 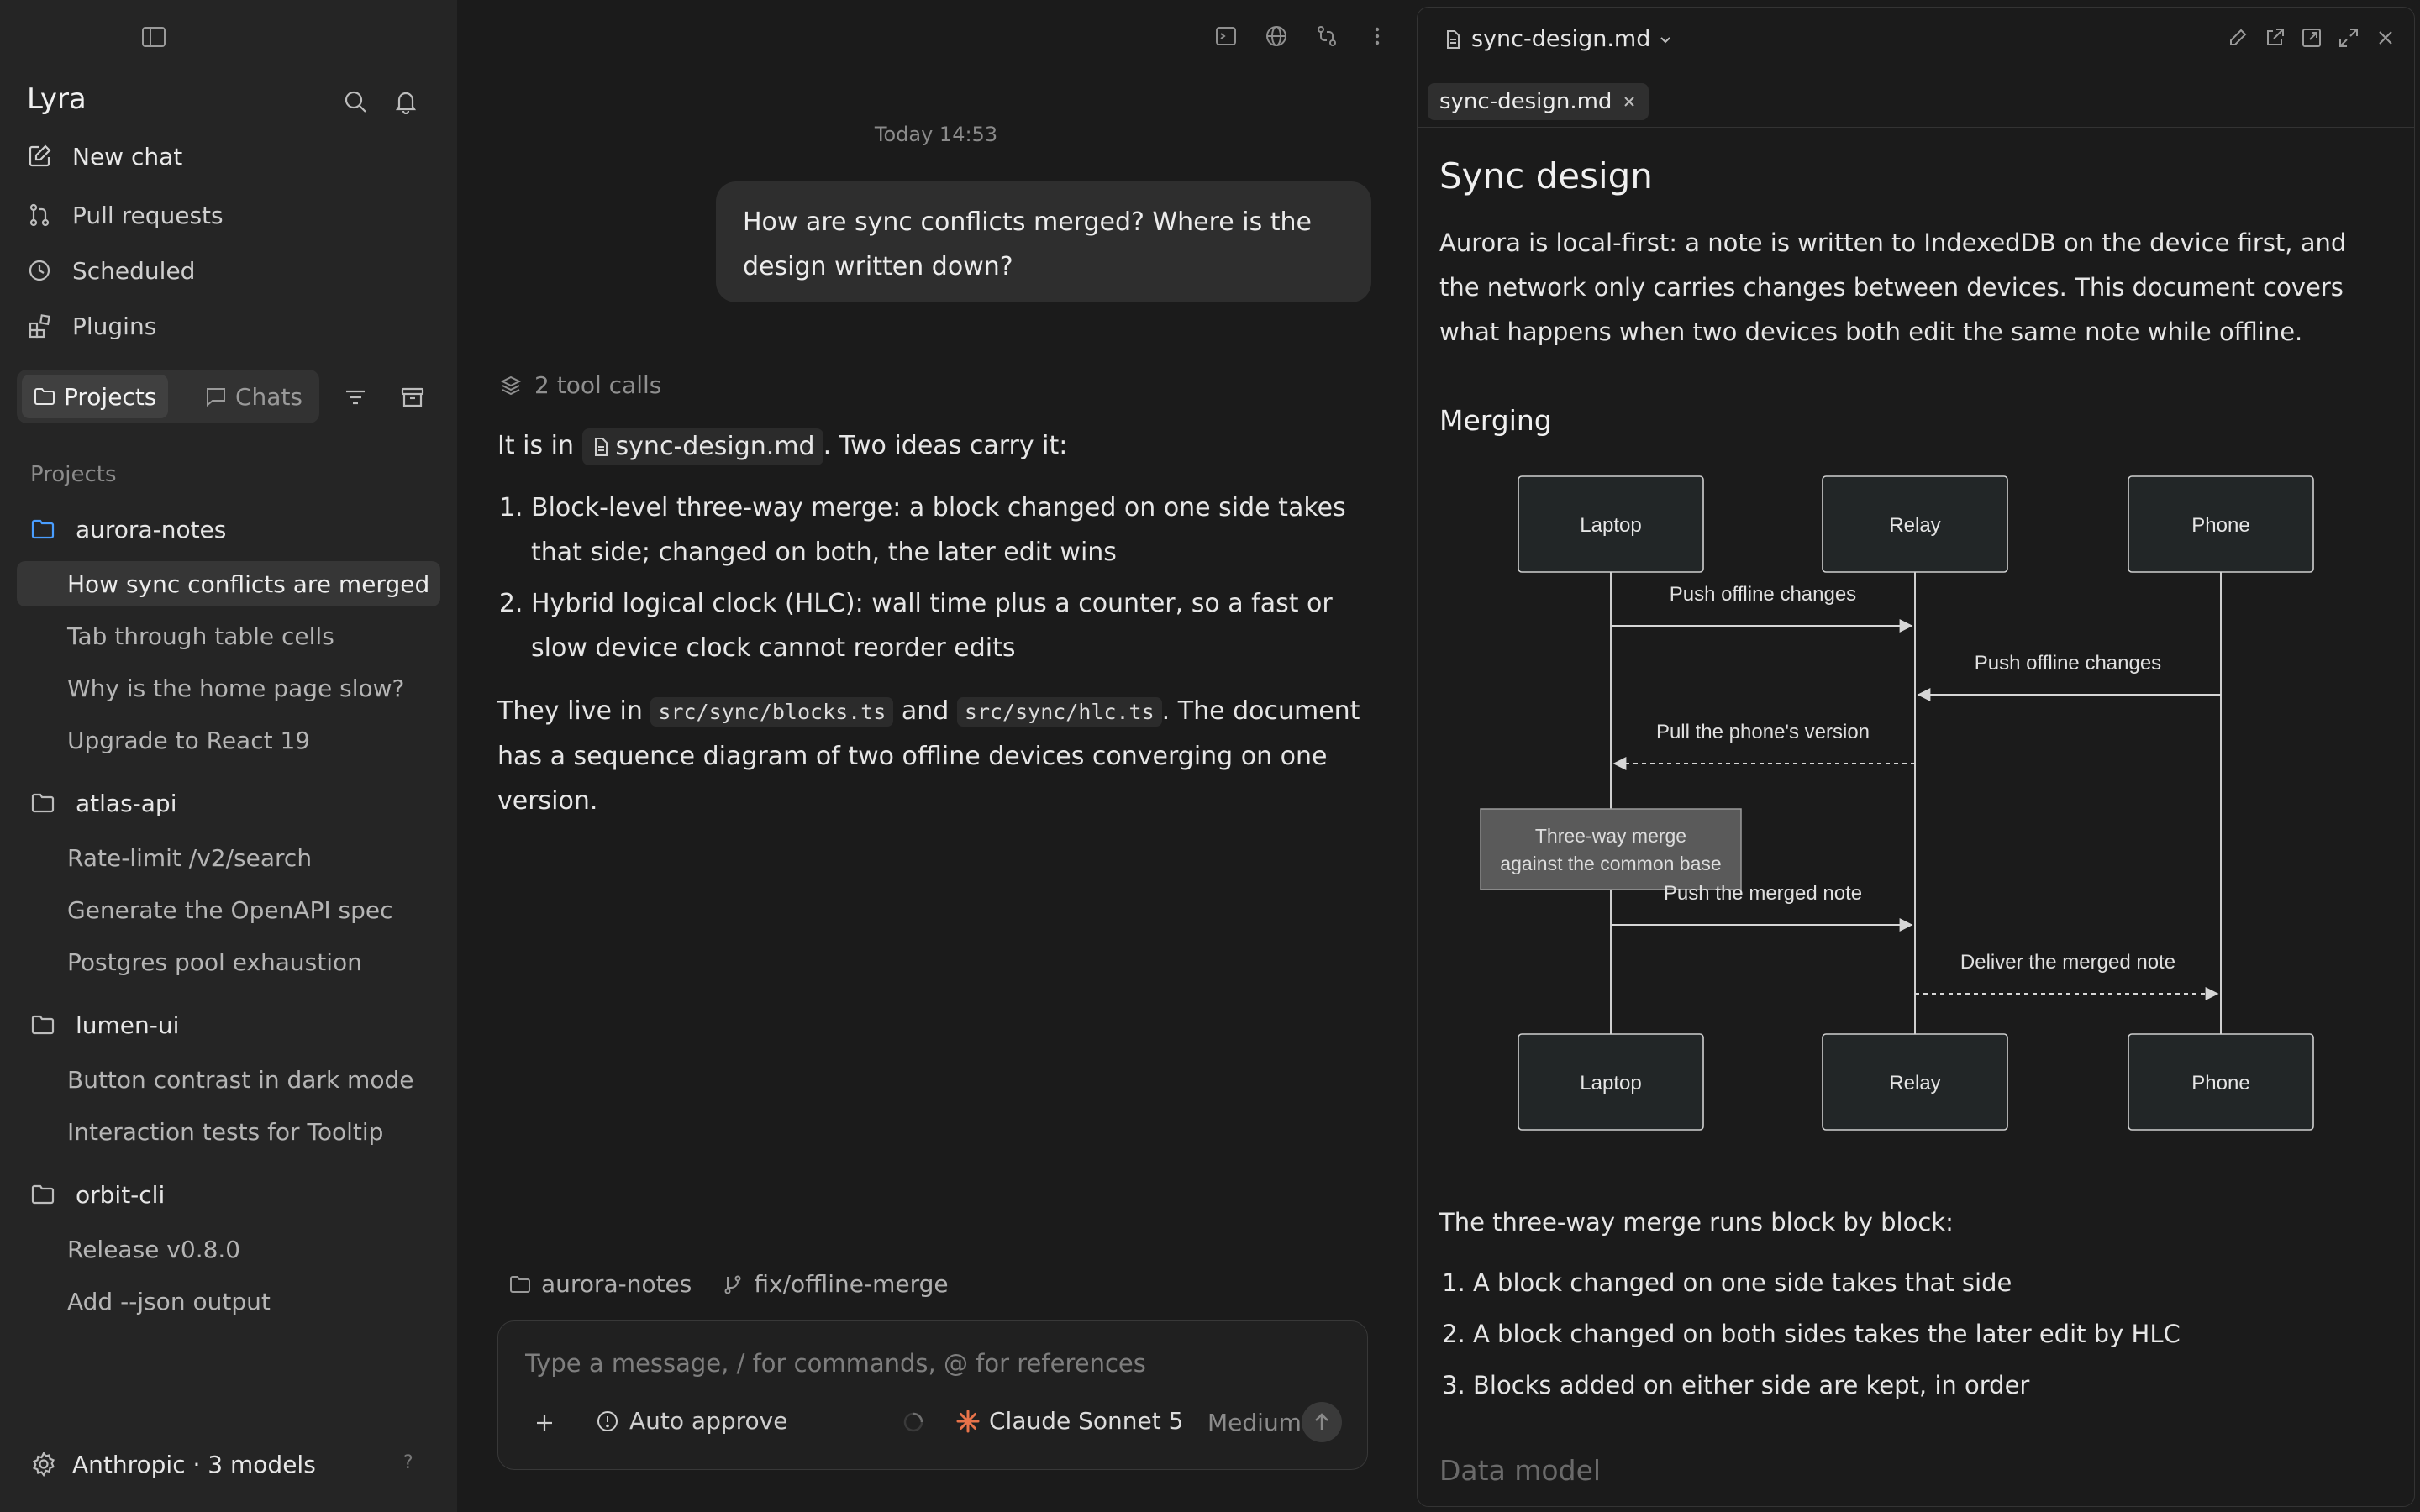 What do you see at coordinates (616, 1284) in the screenshot?
I see `context-project: aurora-notes` at bounding box center [616, 1284].